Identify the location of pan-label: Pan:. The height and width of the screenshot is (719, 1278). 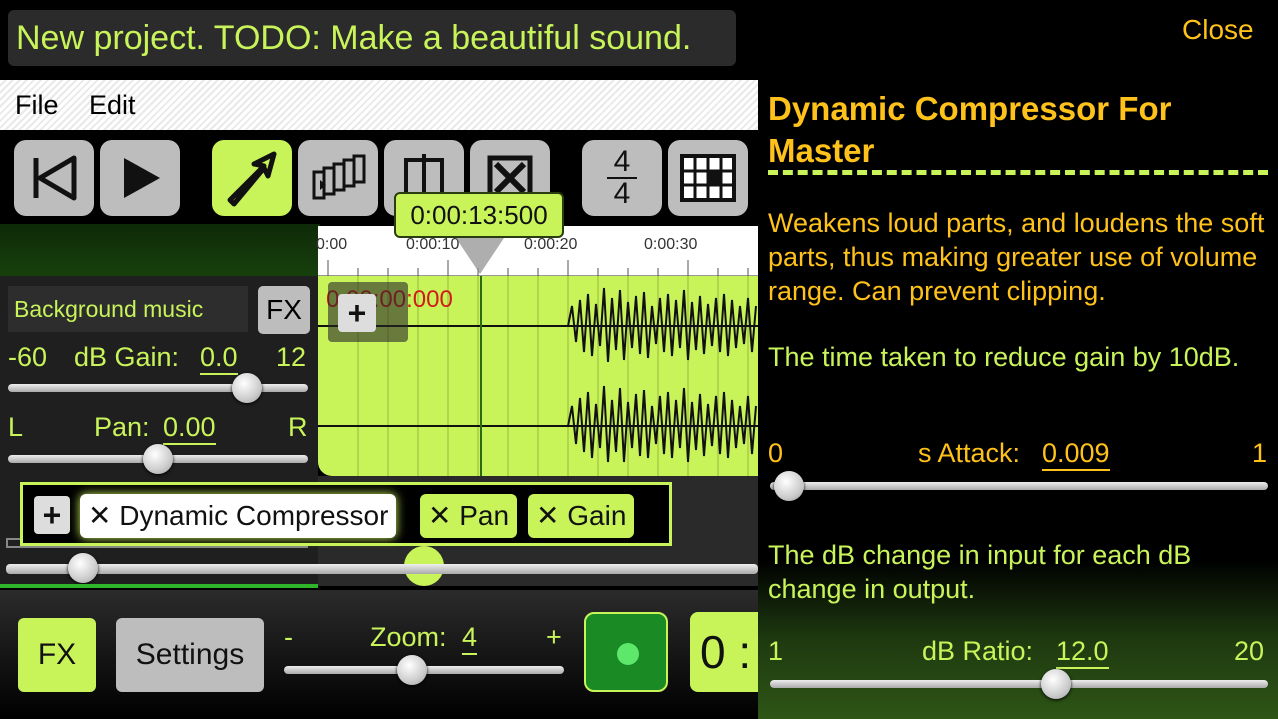
(122, 427).